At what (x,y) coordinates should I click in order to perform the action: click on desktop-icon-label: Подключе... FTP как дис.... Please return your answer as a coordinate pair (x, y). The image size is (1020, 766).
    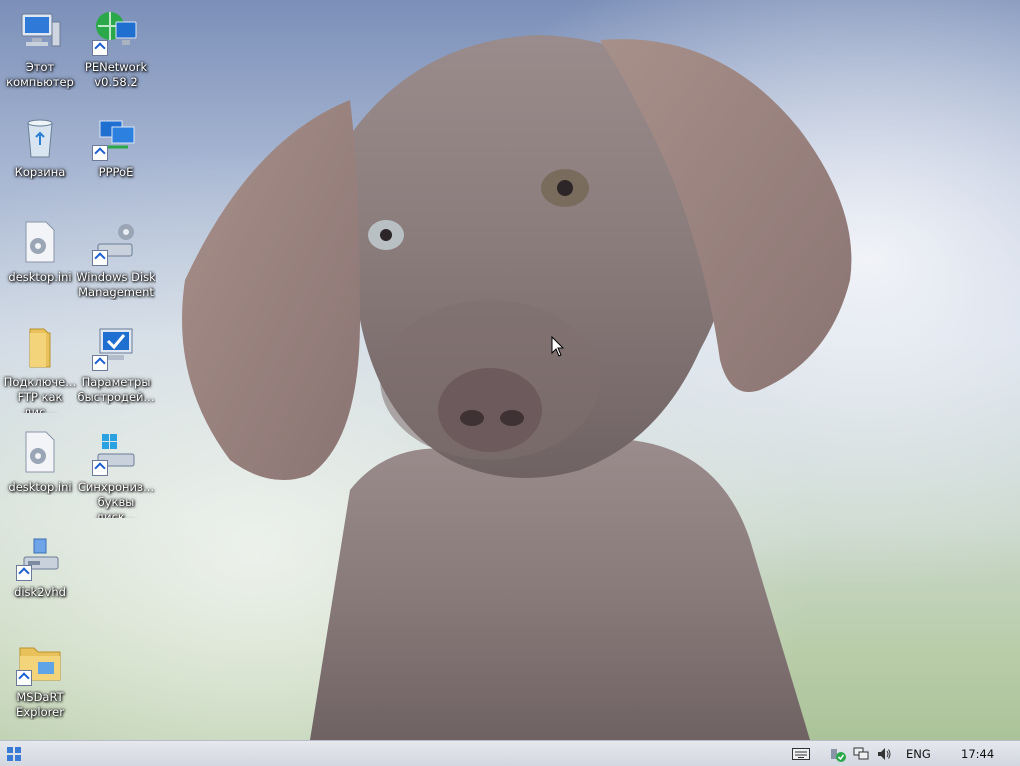
    Looking at the image, I should click on (40, 394).